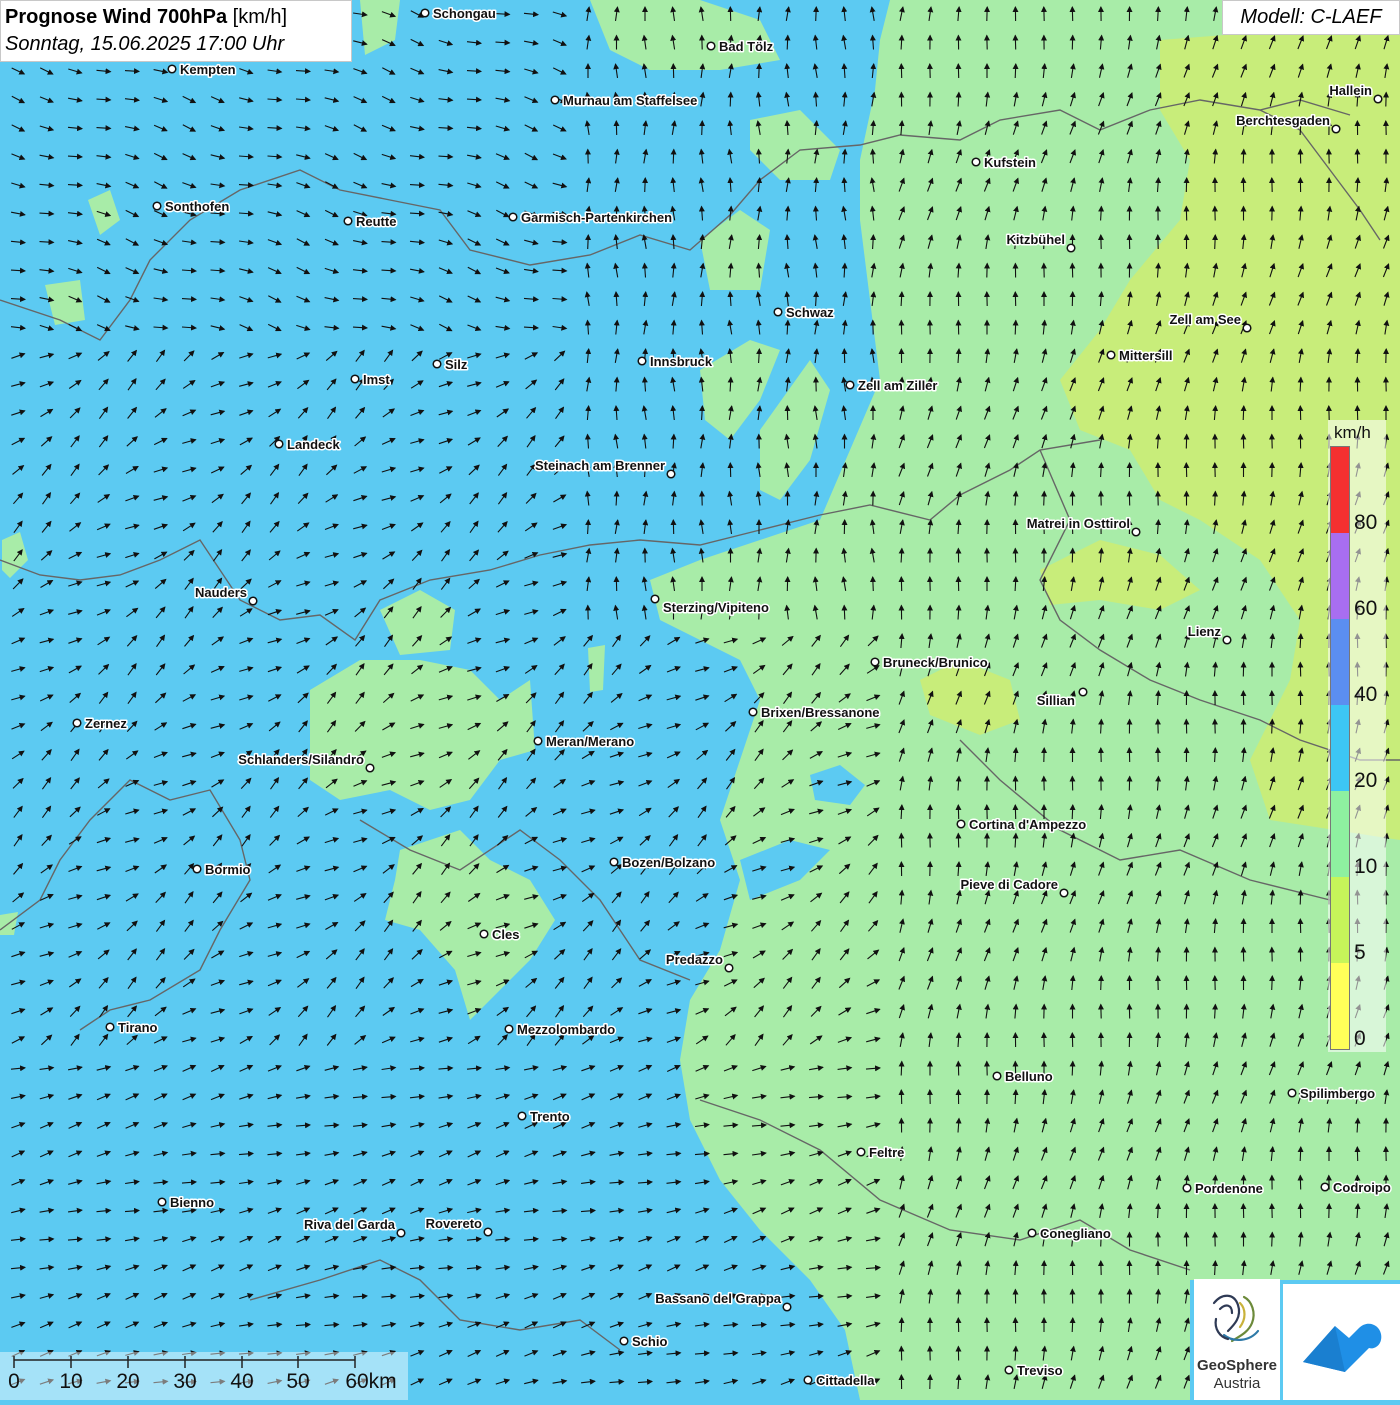 This screenshot has width=1400, height=1405. Describe the element at coordinates (1010, 162) in the screenshot. I see `city-label: Kufstein` at that location.